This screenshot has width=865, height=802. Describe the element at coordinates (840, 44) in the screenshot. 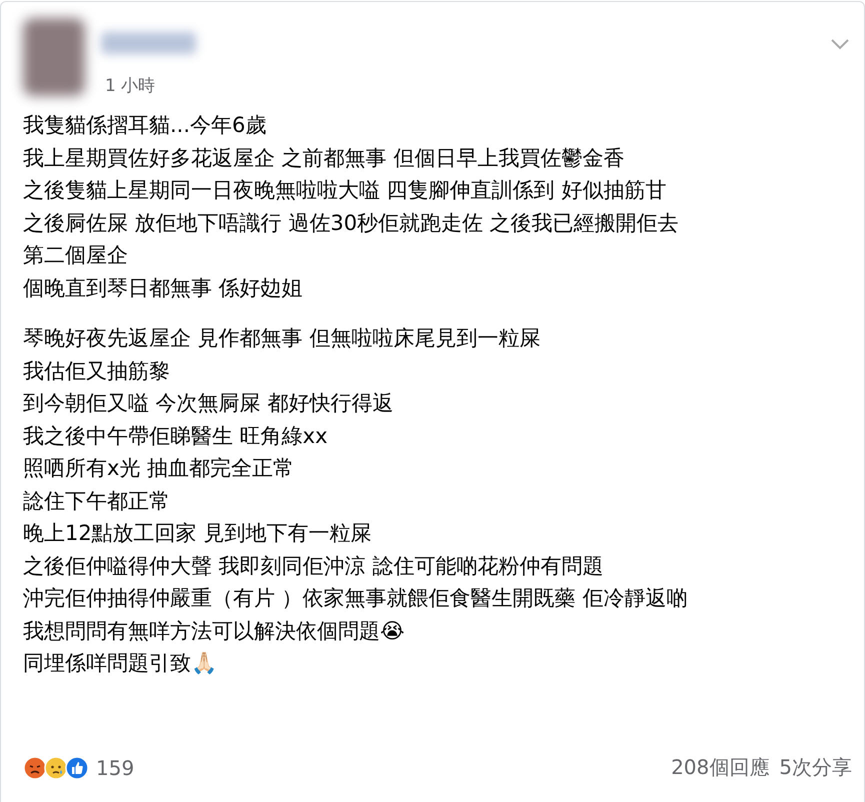

I see `chevron-down-icon` at that location.